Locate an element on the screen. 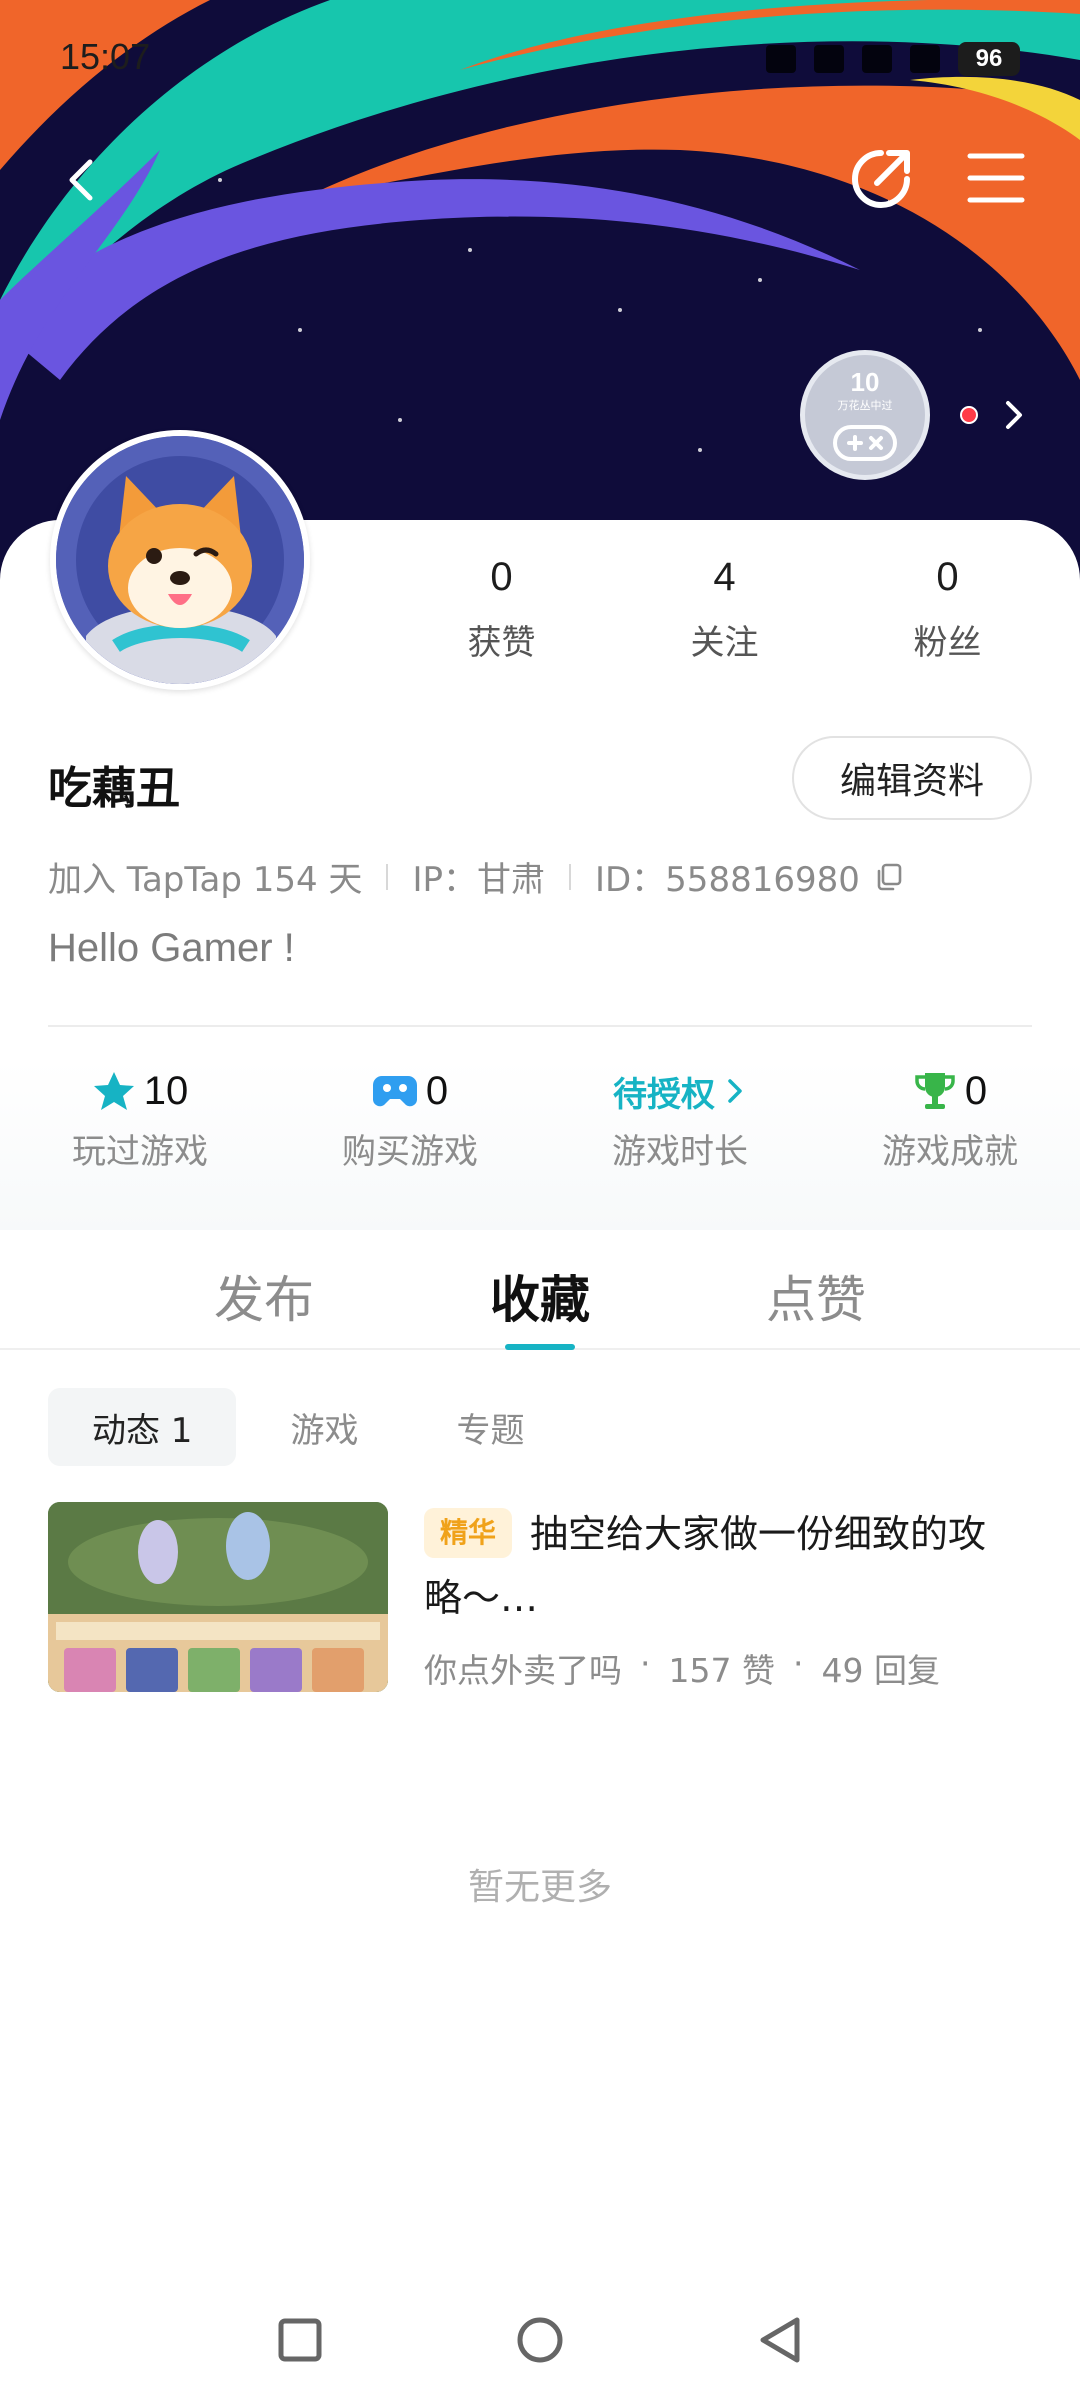 The width and height of the screenshot is (1080, 2400). play-time: 待授权 游戏时长 is located at coordinates (680, 1145).